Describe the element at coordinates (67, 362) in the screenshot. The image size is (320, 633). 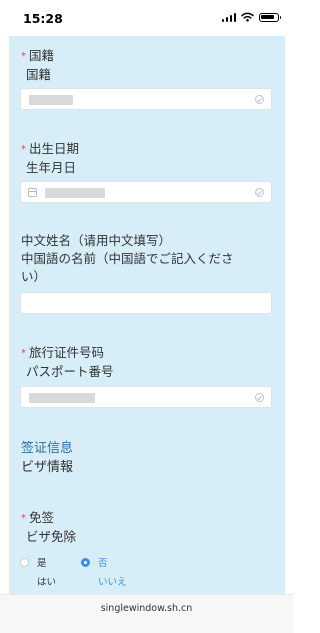
I see `passport-number-label: * 旅行证件号码 パスポート番号` at that location.